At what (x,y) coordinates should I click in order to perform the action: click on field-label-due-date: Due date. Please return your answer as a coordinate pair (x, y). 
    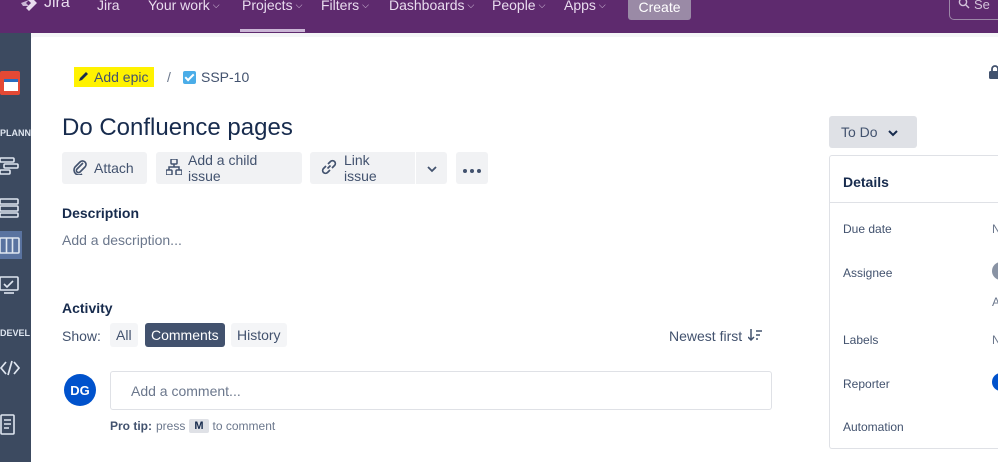
    Looking at the image, I should click on (867, 229).